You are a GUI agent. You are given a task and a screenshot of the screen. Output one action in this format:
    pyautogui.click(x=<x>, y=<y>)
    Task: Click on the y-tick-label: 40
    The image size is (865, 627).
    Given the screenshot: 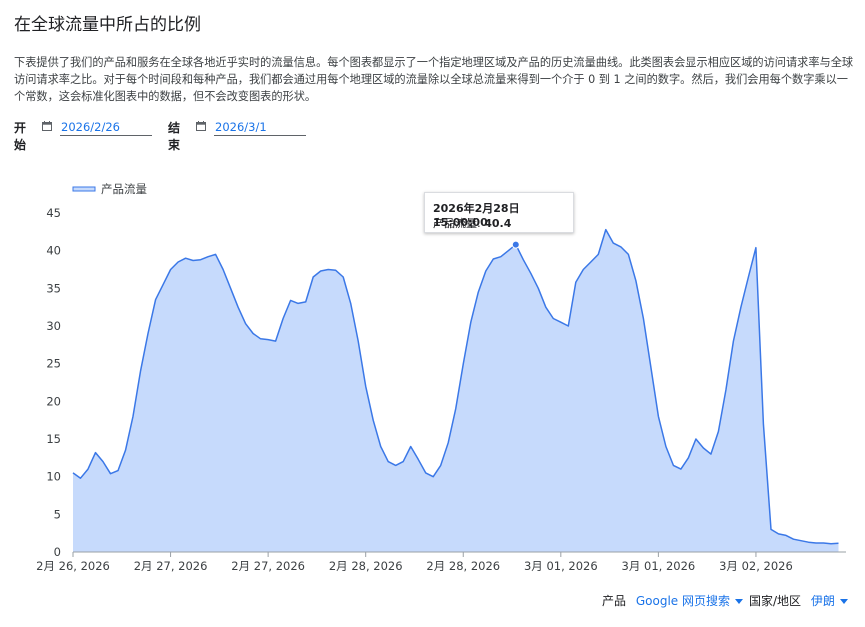 What is the action you would take?
    pyautogui.click(x=53, y=251)
    